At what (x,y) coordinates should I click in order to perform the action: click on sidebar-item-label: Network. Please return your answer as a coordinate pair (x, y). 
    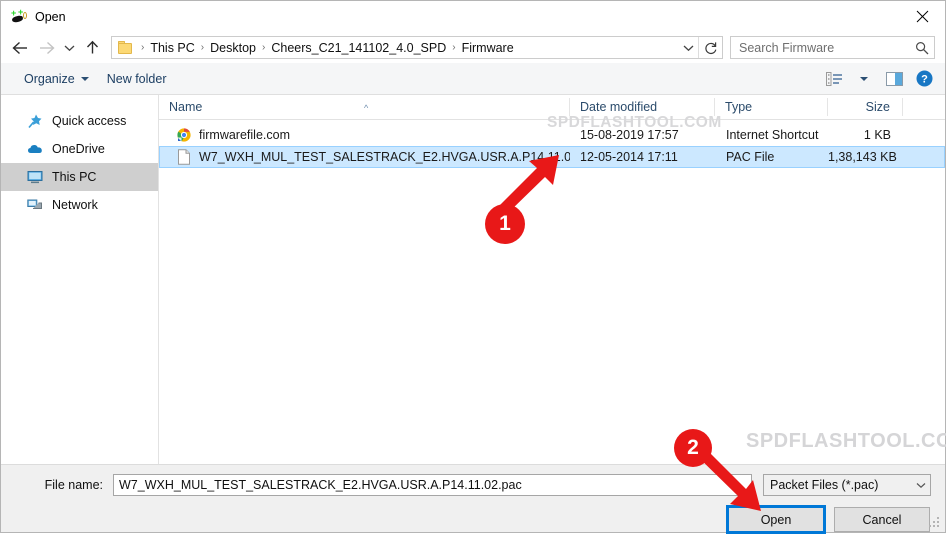
    Looking at the image, I should click on (75, 205).